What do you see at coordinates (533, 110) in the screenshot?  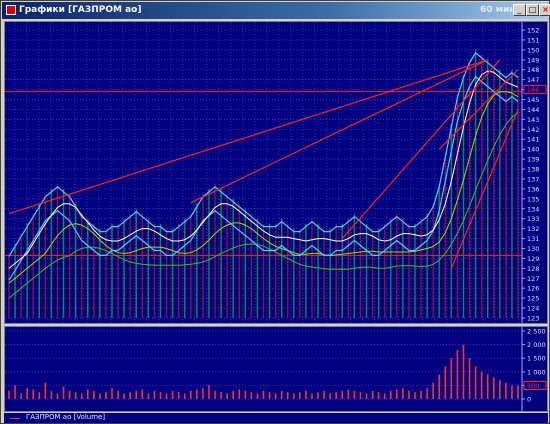 I see `price-axis-label: 144` at bounding box center [533, 110].